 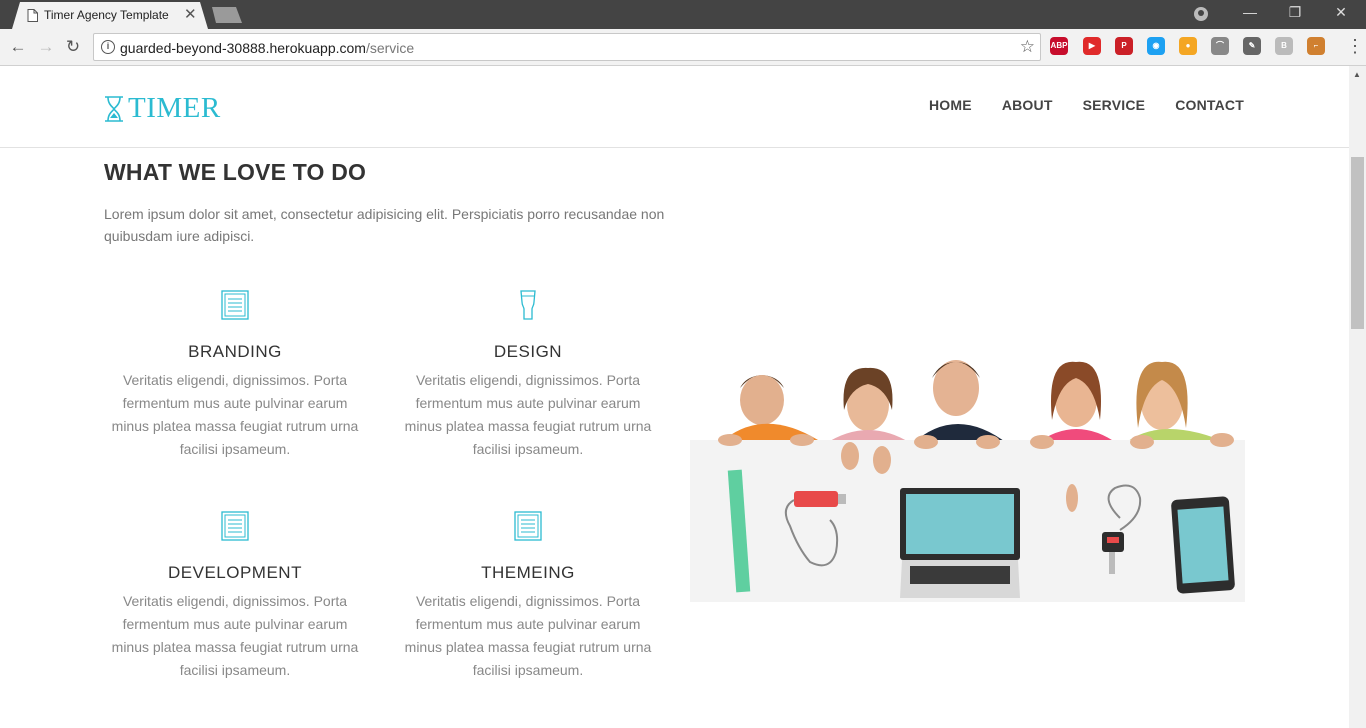 I want to click on rainbow-ext-icon: ⌒, so click(x=1220, y=46).